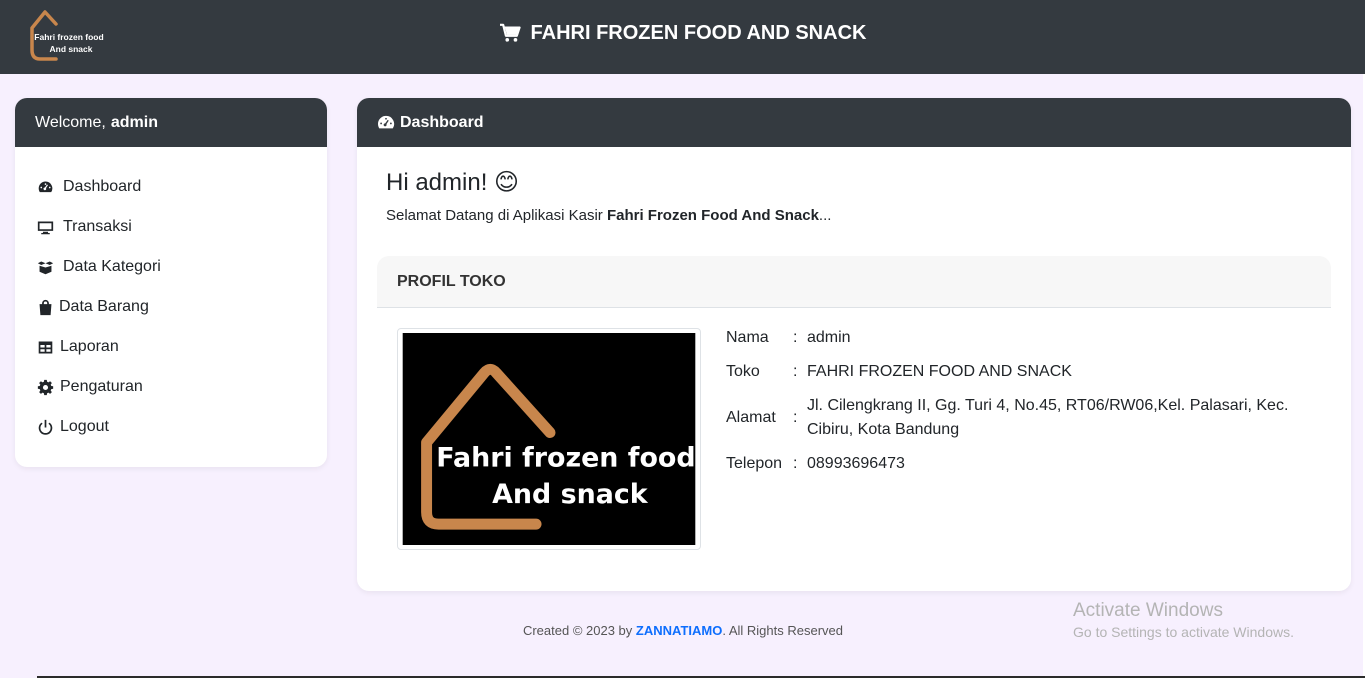 The height and width of the screenshot is (678, 1365). Describe the element at coordinates (751, 417) in the screenshot. I see `profile-label: Alamat` at that location.